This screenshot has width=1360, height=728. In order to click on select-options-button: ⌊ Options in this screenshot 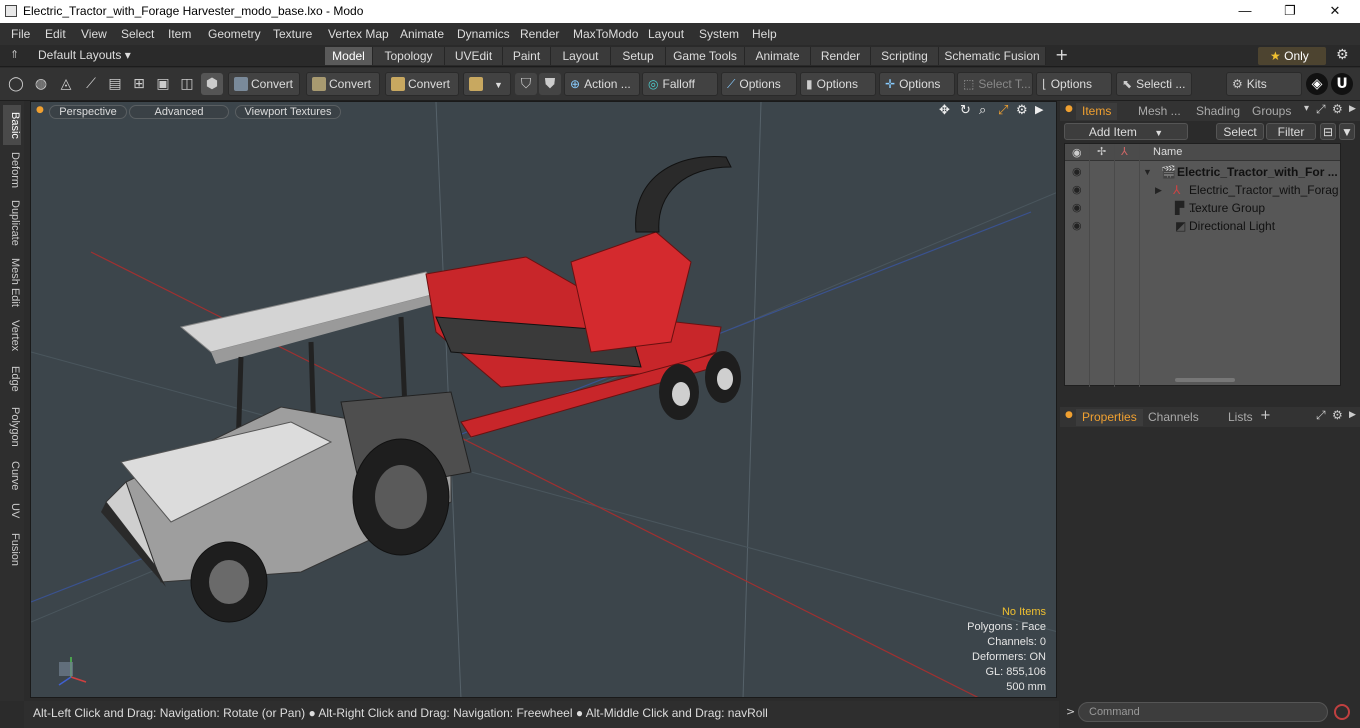, I will do `click(1074, 84)`.